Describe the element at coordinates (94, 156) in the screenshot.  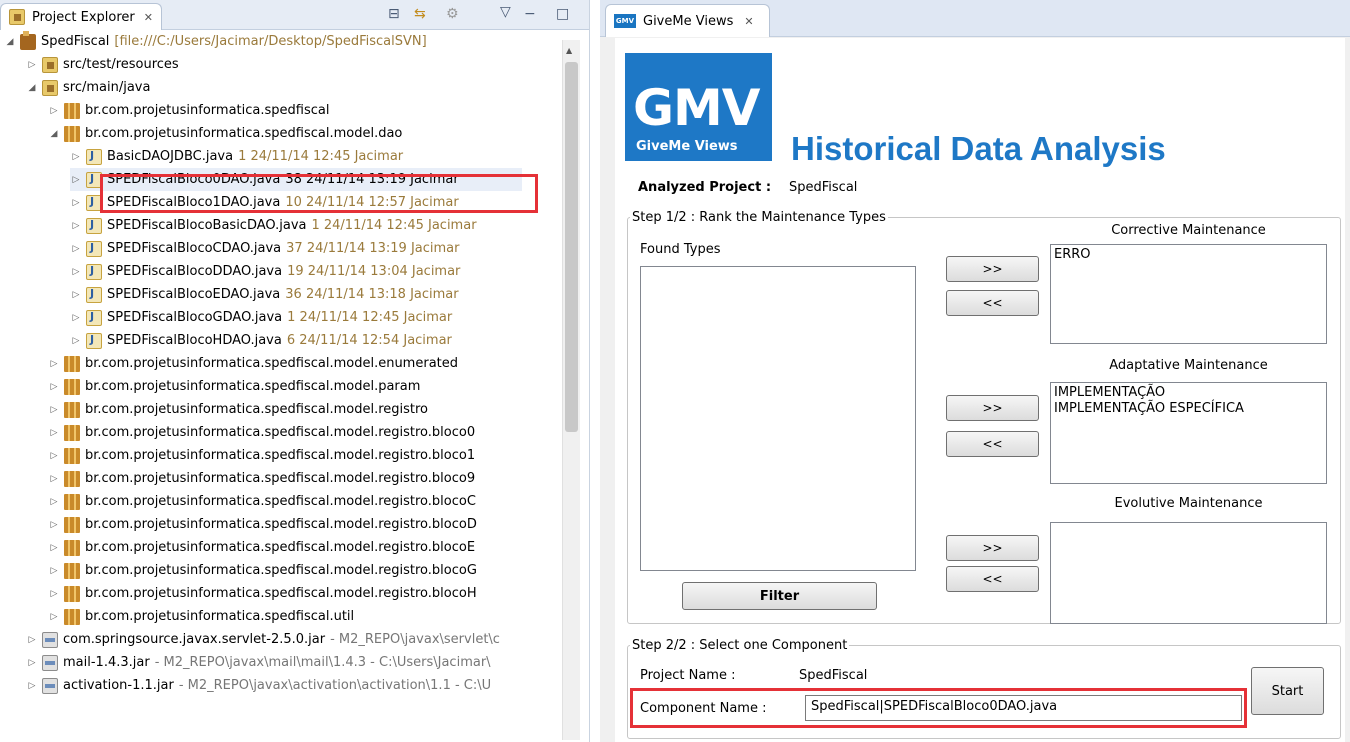
I see `java-file-icon` at that location.